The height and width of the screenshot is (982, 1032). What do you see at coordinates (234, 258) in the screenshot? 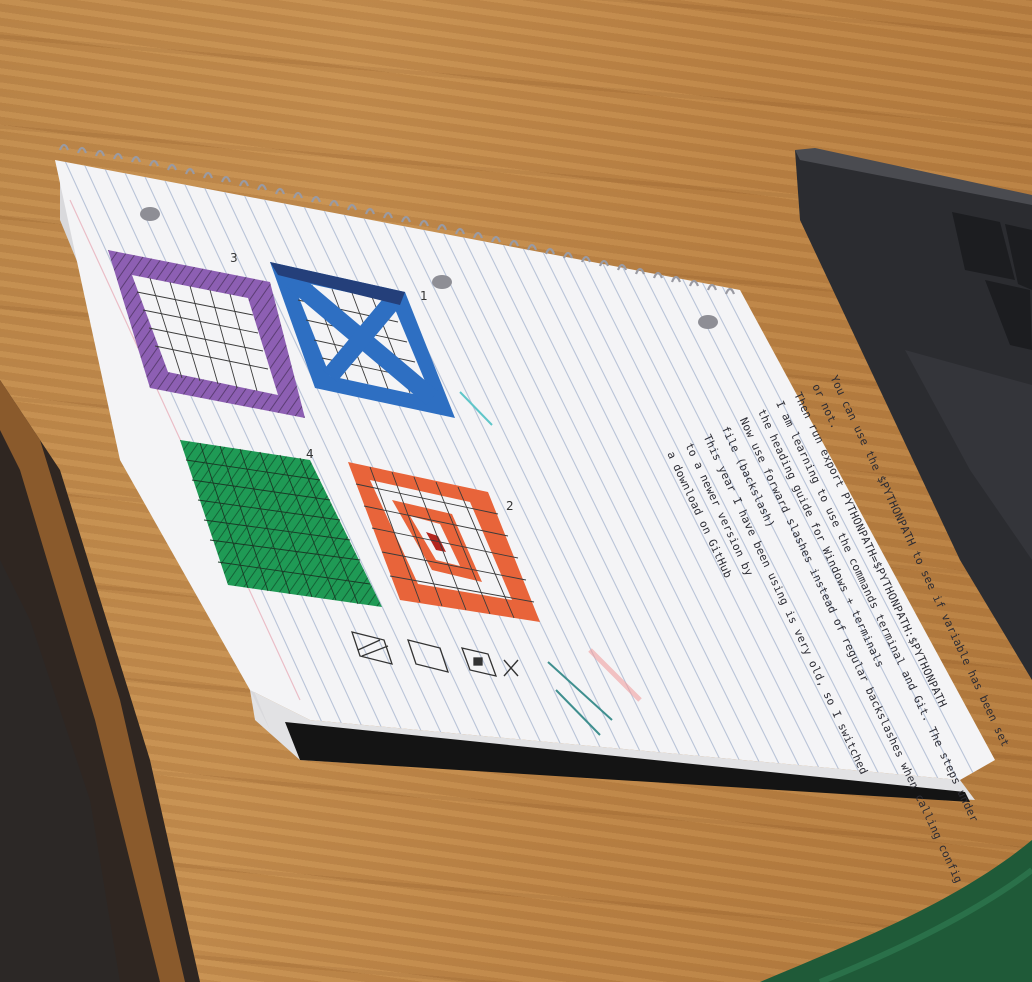
I see `grid-number-3: 3` at bounding box center [234, 258].